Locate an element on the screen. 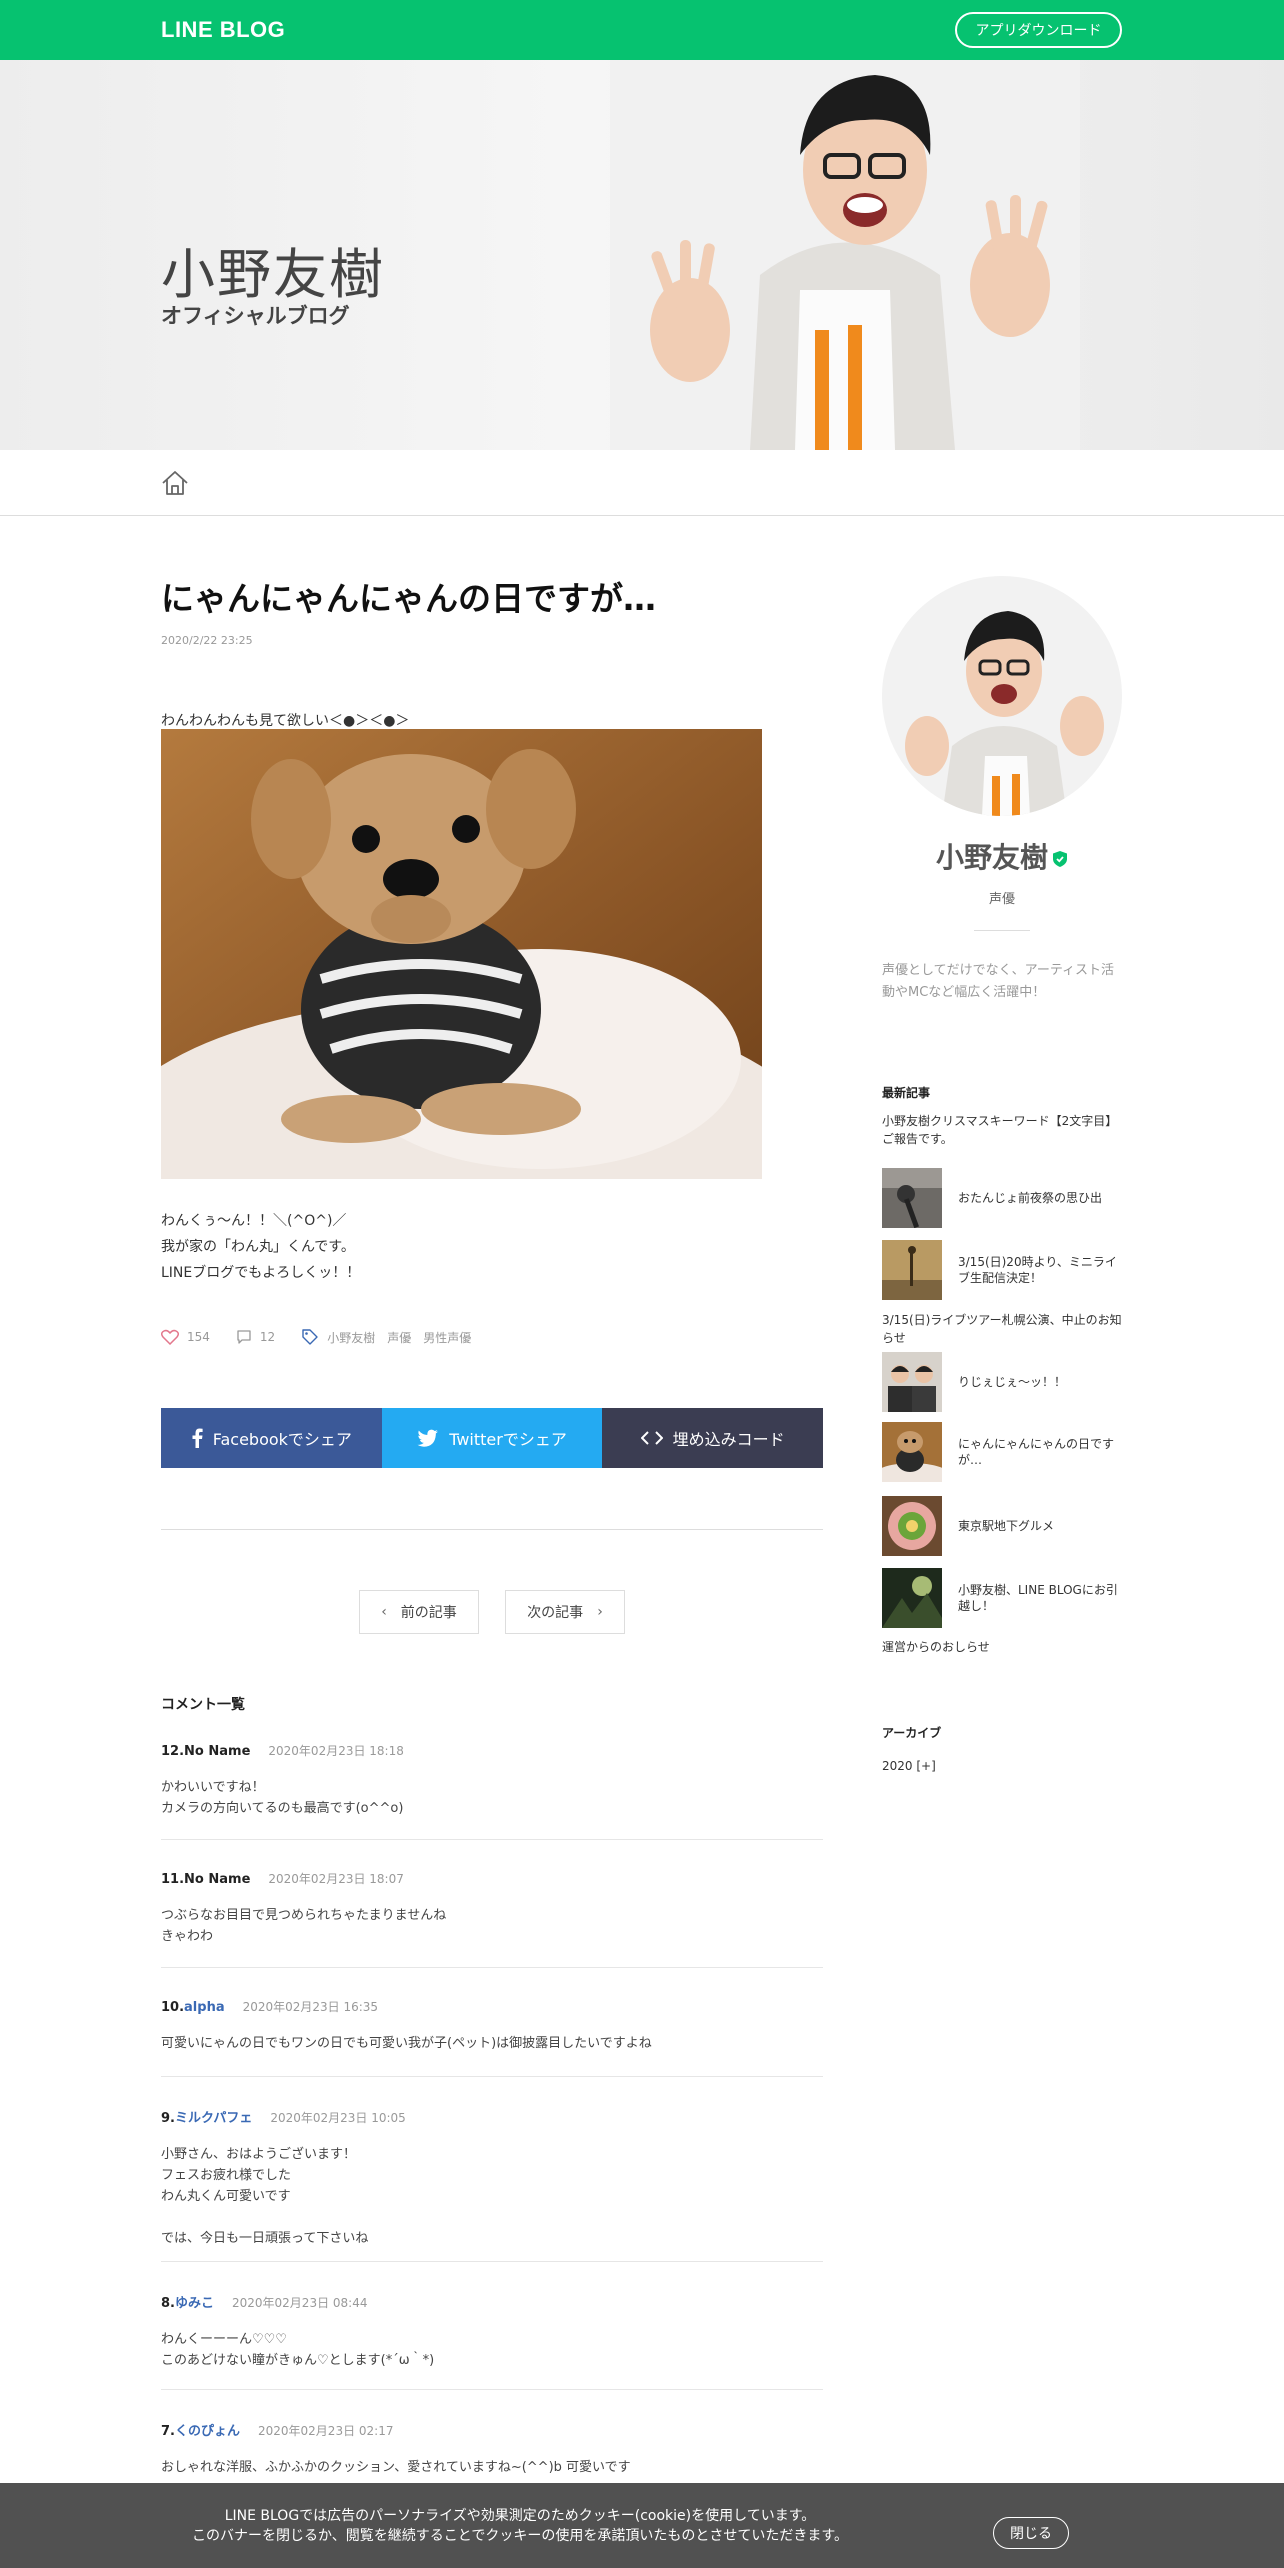 This screenshot has width=1284, height=2568. latest-post-link: 3/15(日)ライブツアー札幌公演、中止のお知らせ is located at coordinates (1002, 1329).